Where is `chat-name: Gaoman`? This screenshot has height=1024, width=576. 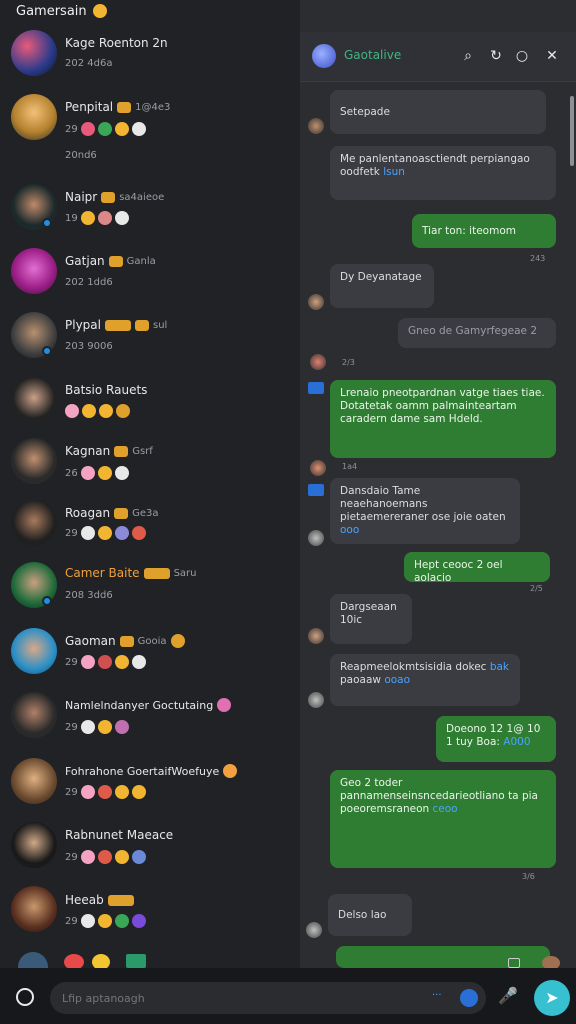
chat-name: Gaoman is located at coordinates (90, 641).